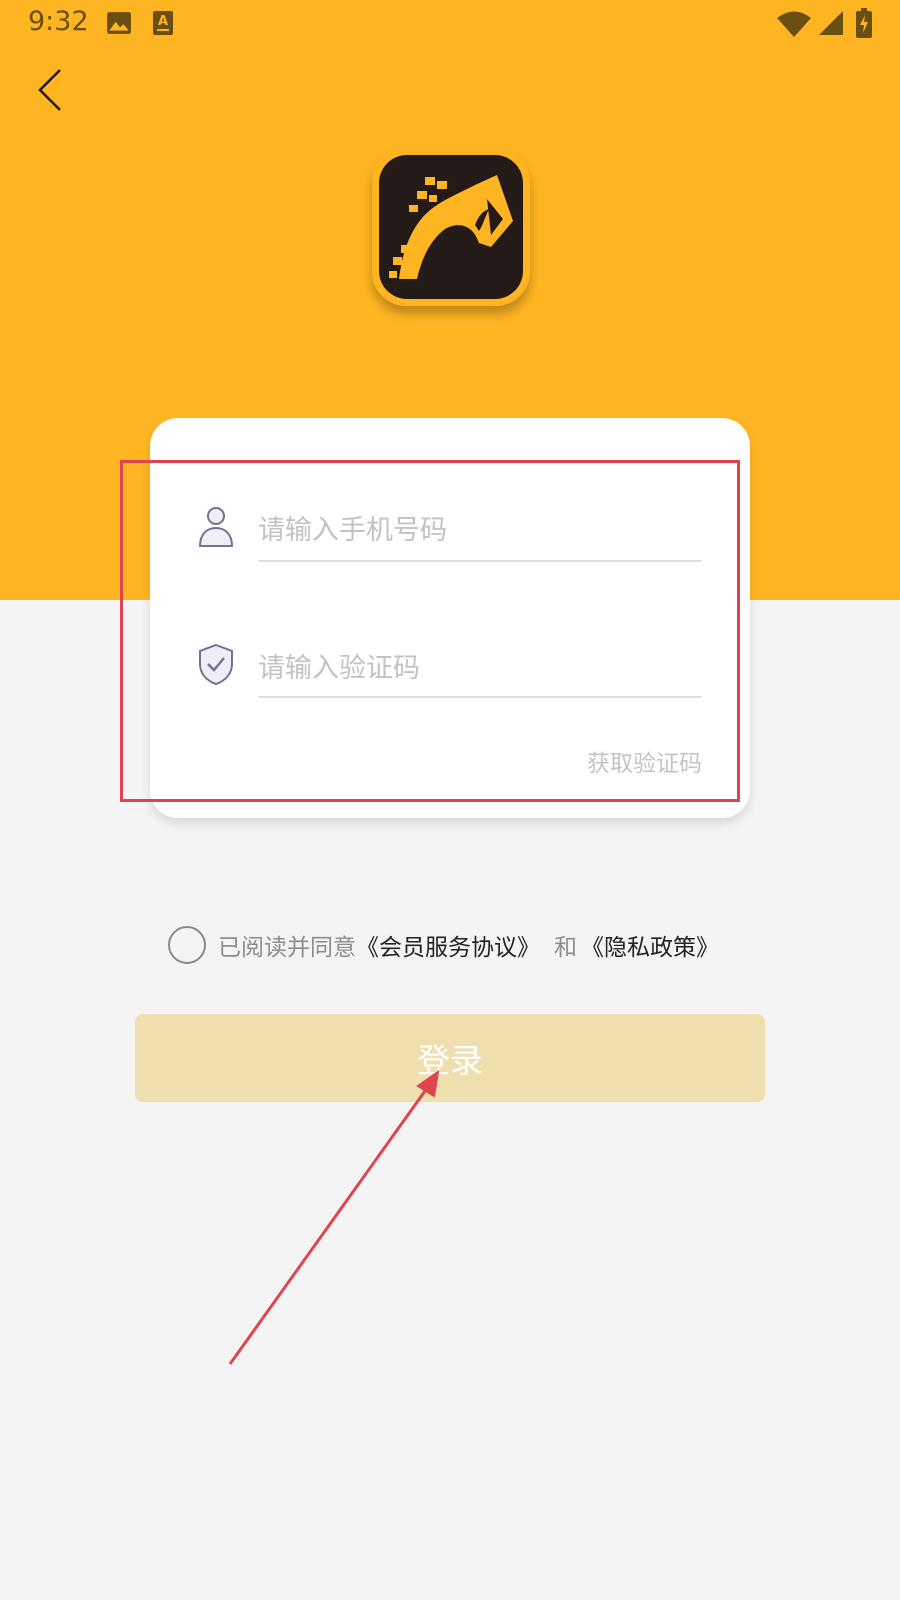  I want to click on login-button: 登录, so click(450, 1058).